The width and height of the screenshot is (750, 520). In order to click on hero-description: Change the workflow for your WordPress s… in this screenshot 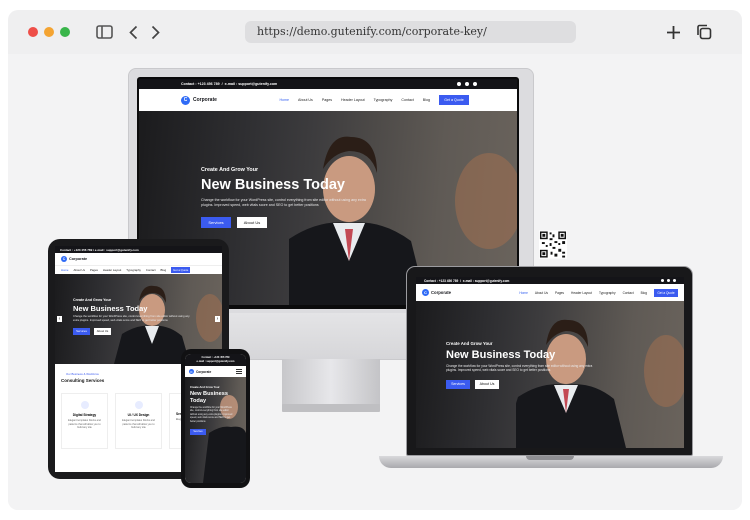, I will do `click(283, 202)`.